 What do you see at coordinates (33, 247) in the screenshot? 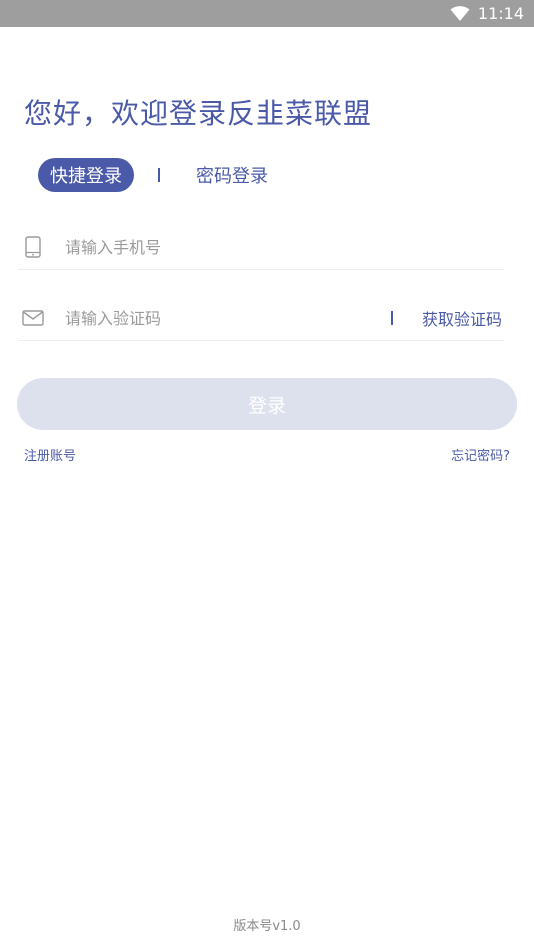
I see `phone-icon` at bounding box center [33, 247].